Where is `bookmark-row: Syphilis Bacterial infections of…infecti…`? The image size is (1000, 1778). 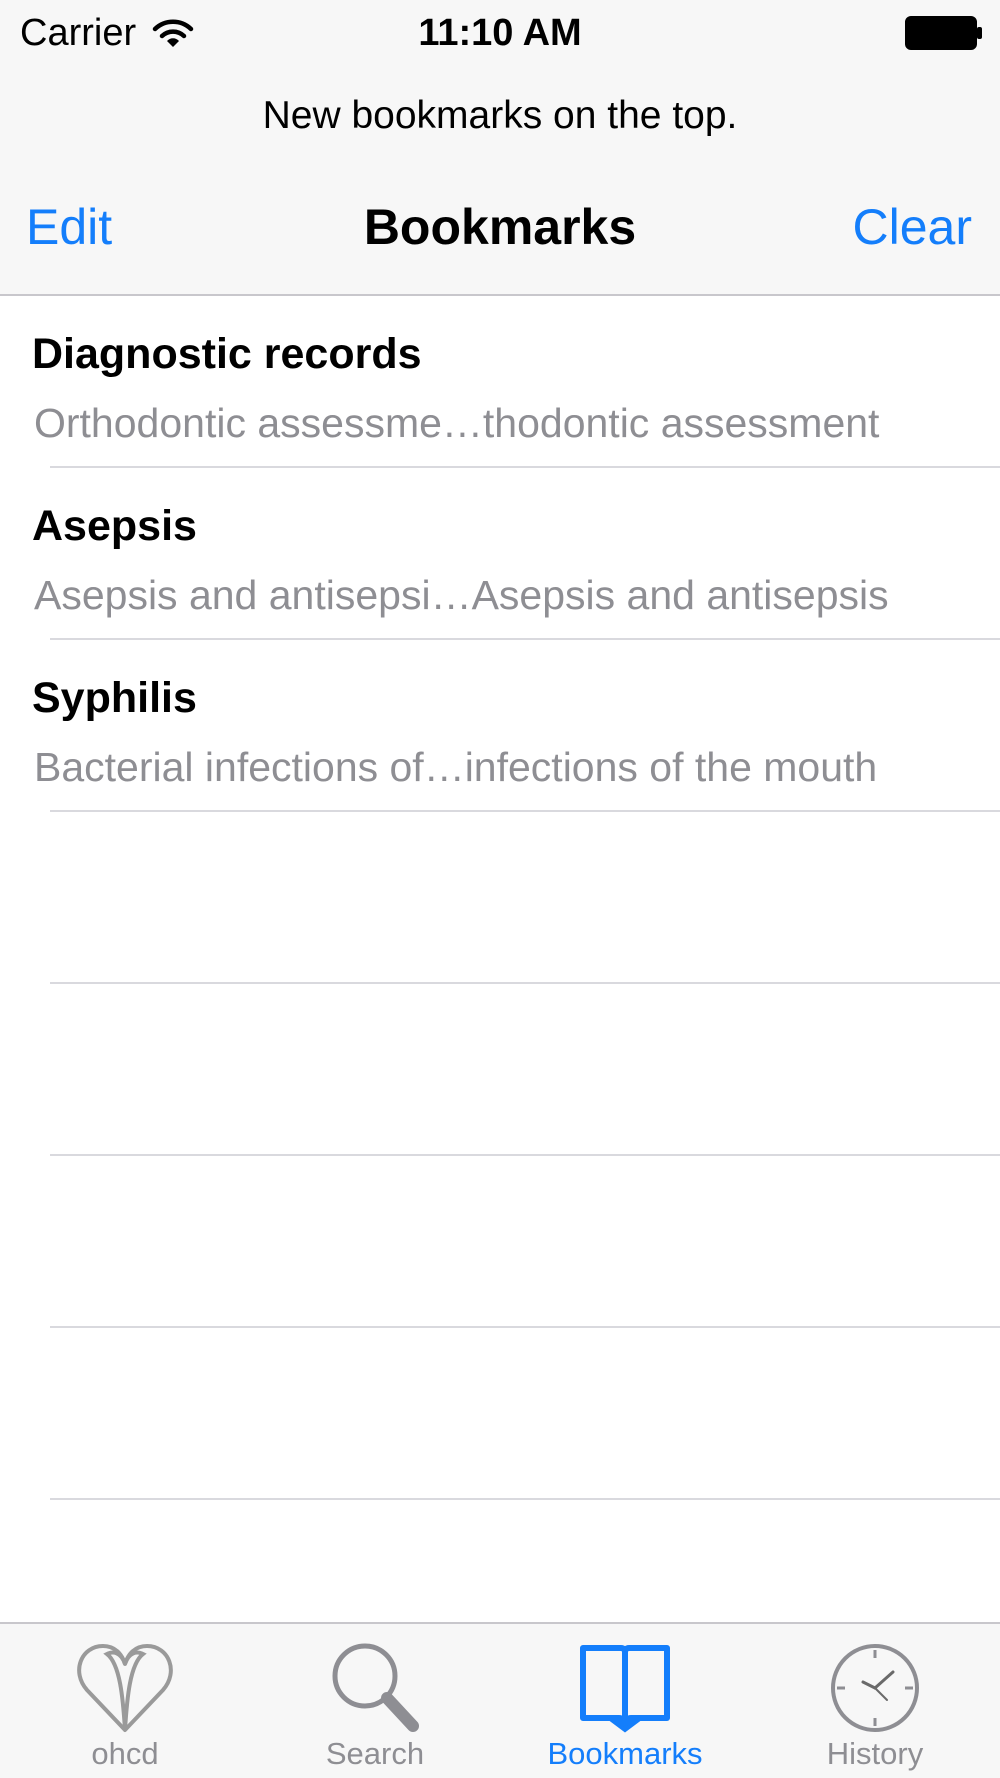 bookmark-row: Syphilis Bacterial infections of…infecti… is located at coordinates (500, 726).